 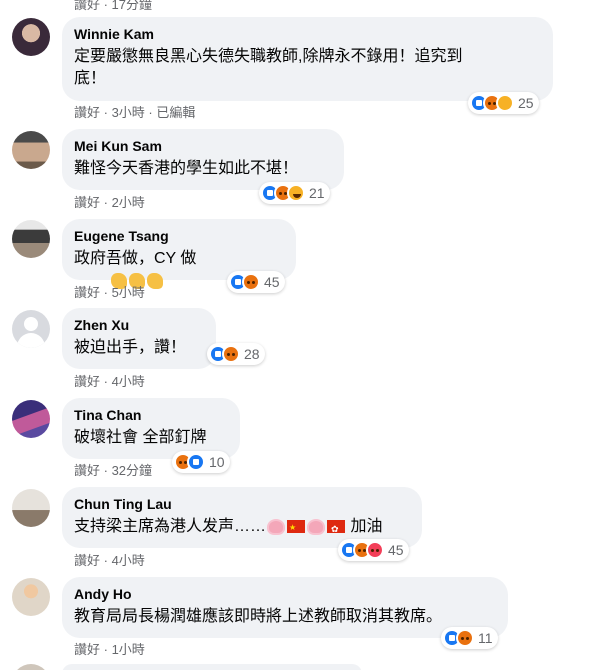 What do you see at coordinates (140, 437) in the screenshot?
I see `comment-text: 破壞社會 全部釘牌` at bounding box center [140, 437].